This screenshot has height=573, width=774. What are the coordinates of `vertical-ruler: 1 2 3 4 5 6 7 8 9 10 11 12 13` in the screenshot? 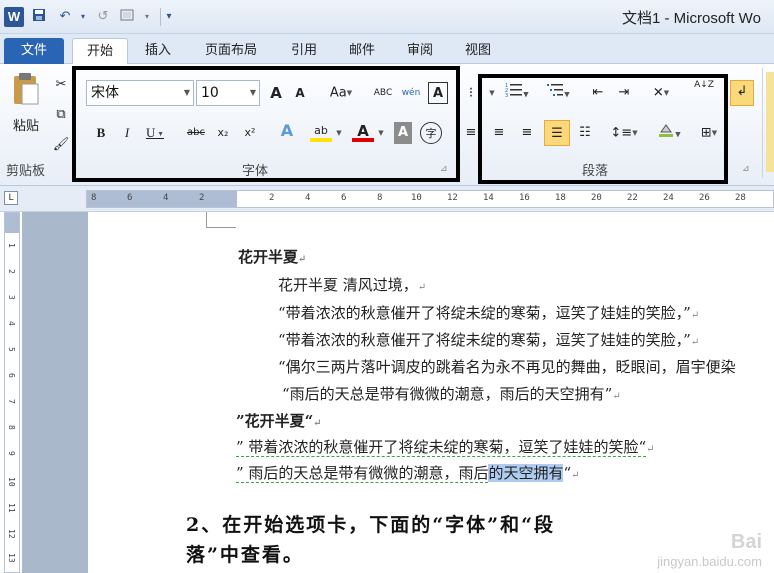 It's located at (12, 392).